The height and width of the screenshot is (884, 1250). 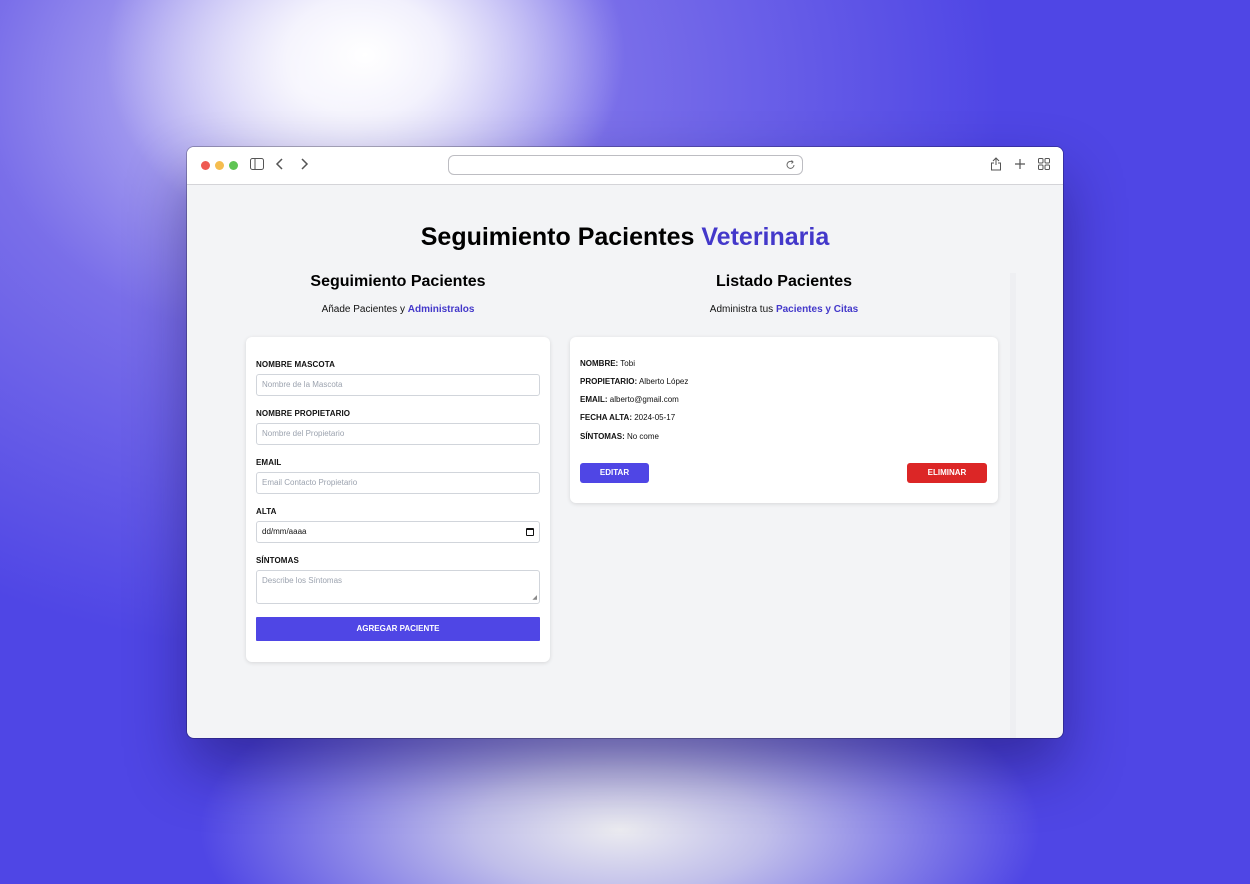 What do you see at coordinates (557, 237) in the screenshot?
I see `title-text: Seguimiento Pacientes` at bounding box center [557, 237].